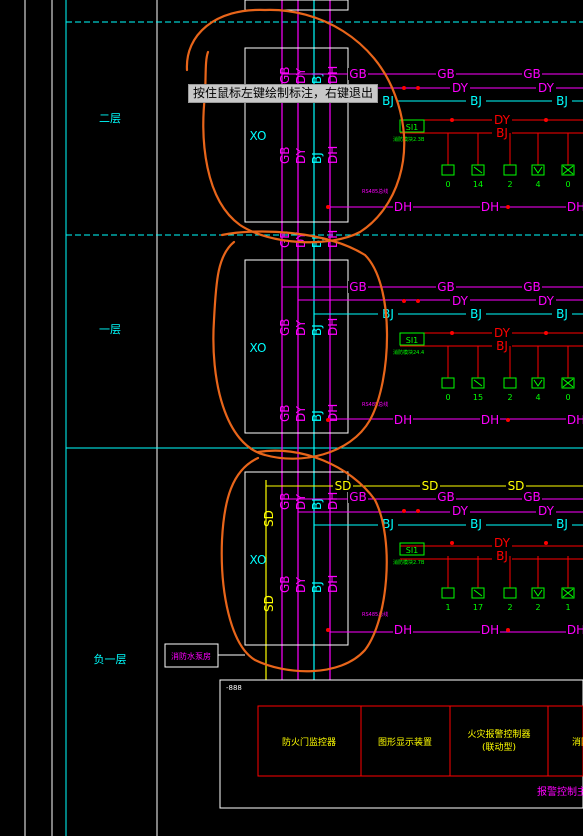 The height and width of the screenshot is (836, 583). Describe the element at coordinates (567, 607) in the screenshot. I see `device-count: 1` at that location.